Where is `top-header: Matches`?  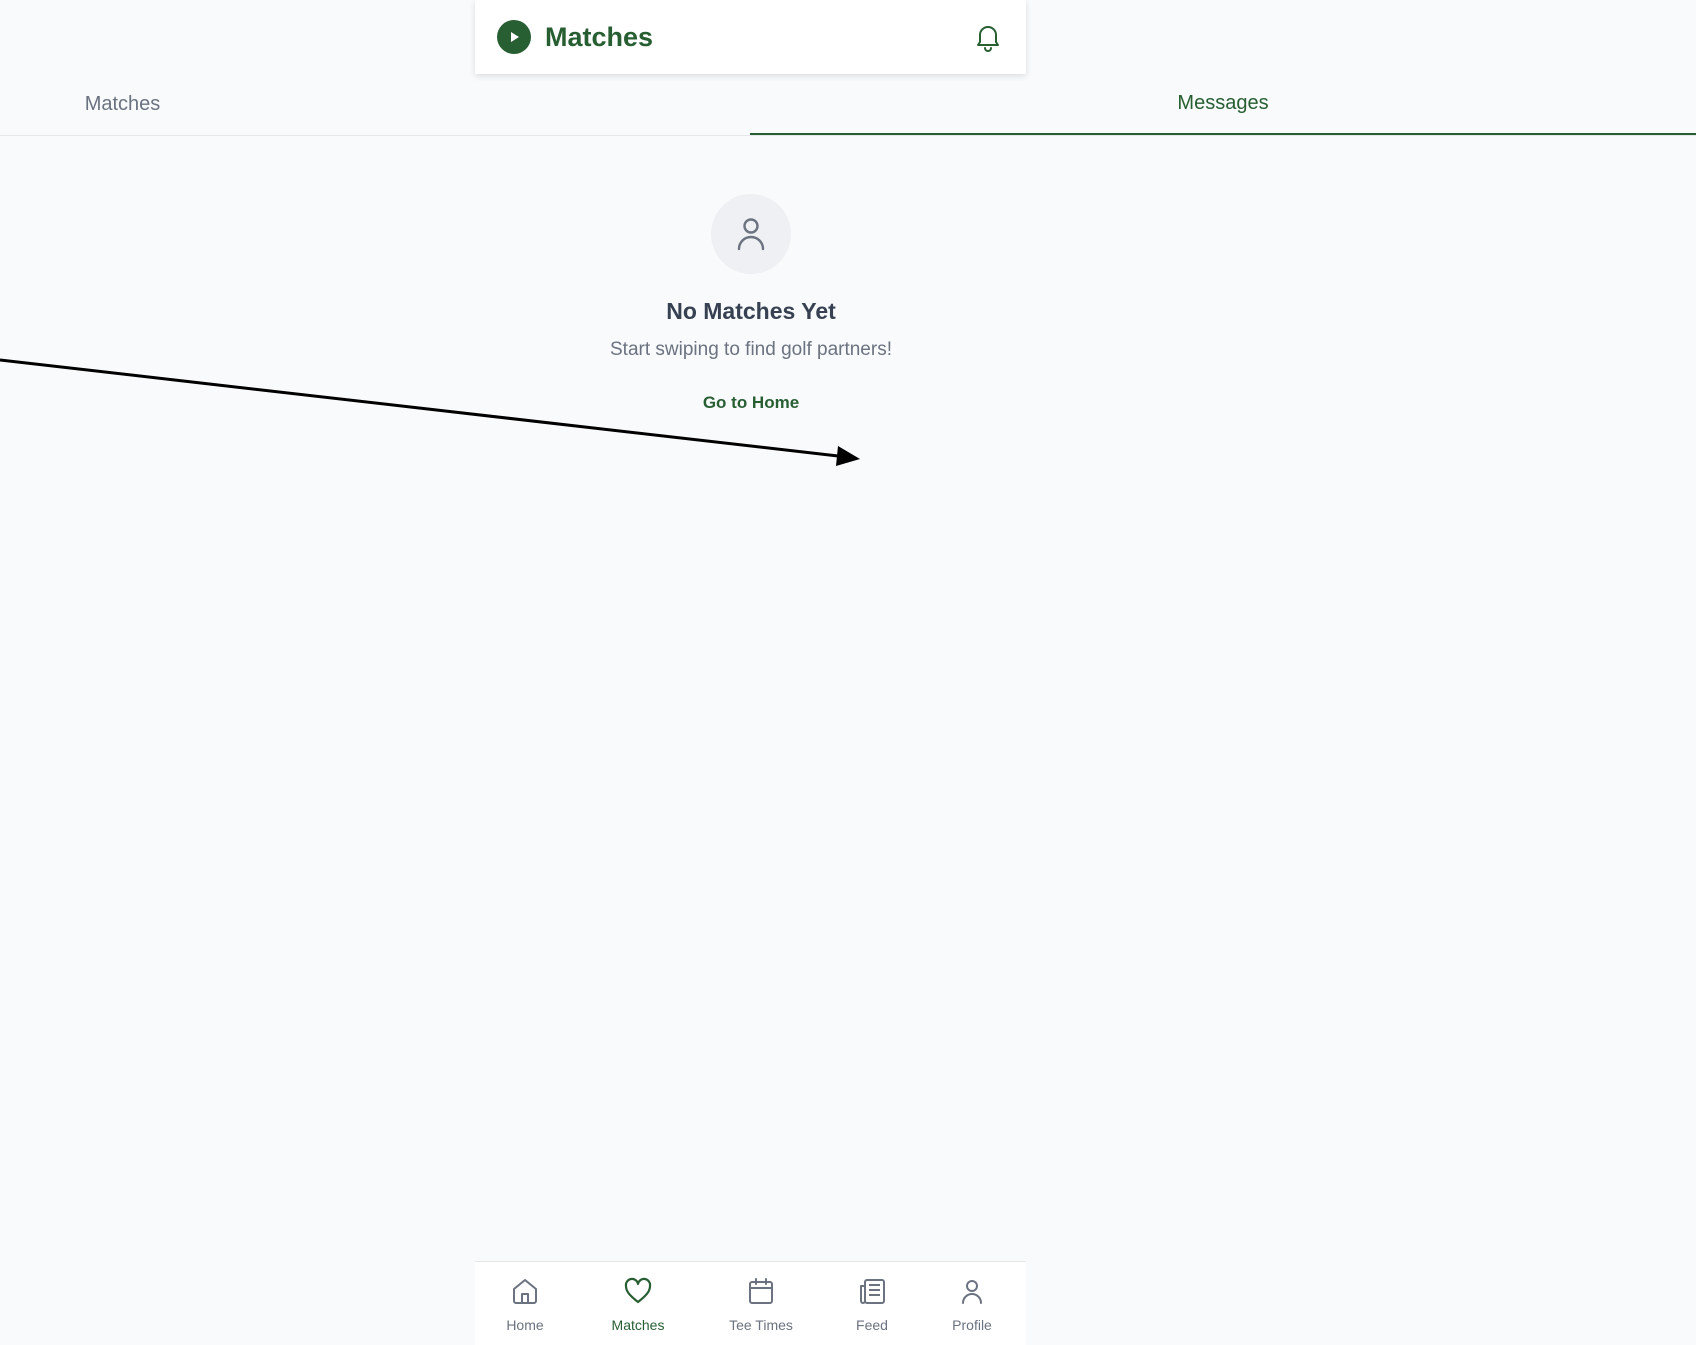
top-header: Matches is located at coordinates (750, 37).